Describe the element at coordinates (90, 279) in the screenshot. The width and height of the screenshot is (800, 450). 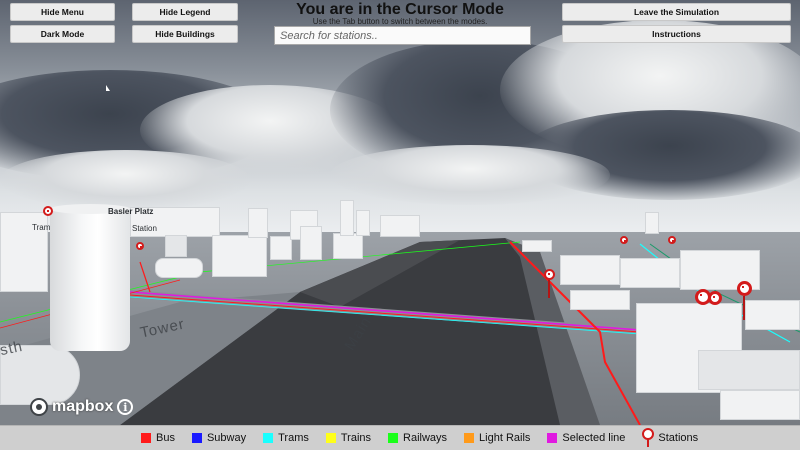
I see `tower-building` at that location.